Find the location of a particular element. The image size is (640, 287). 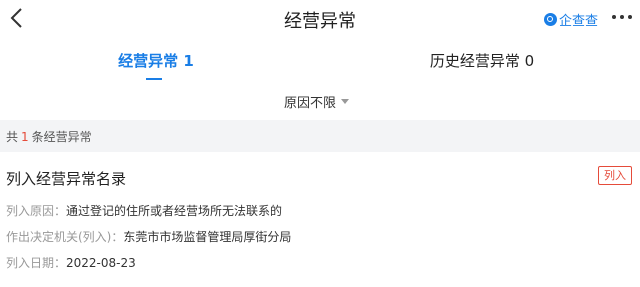

more-dots-icon is located at coordinates (614, 17).